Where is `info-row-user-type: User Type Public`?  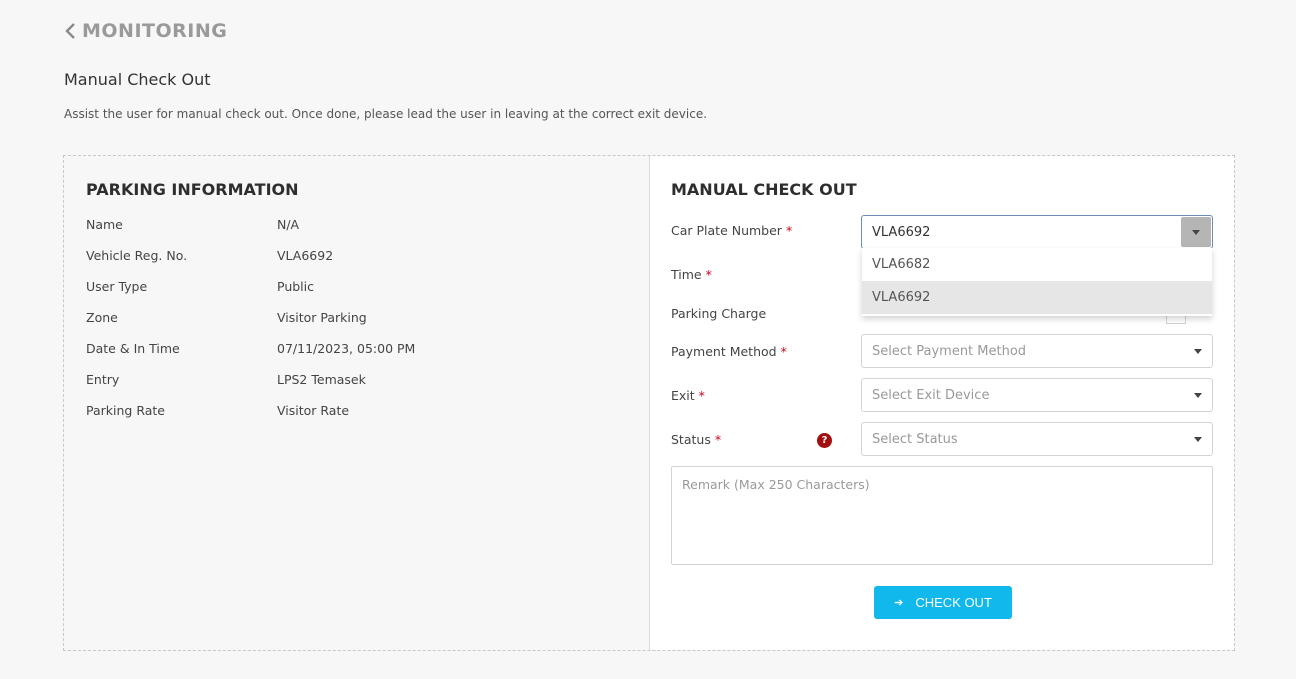
info-row-user-type: User Type Public is located at coordinates (200, 286).